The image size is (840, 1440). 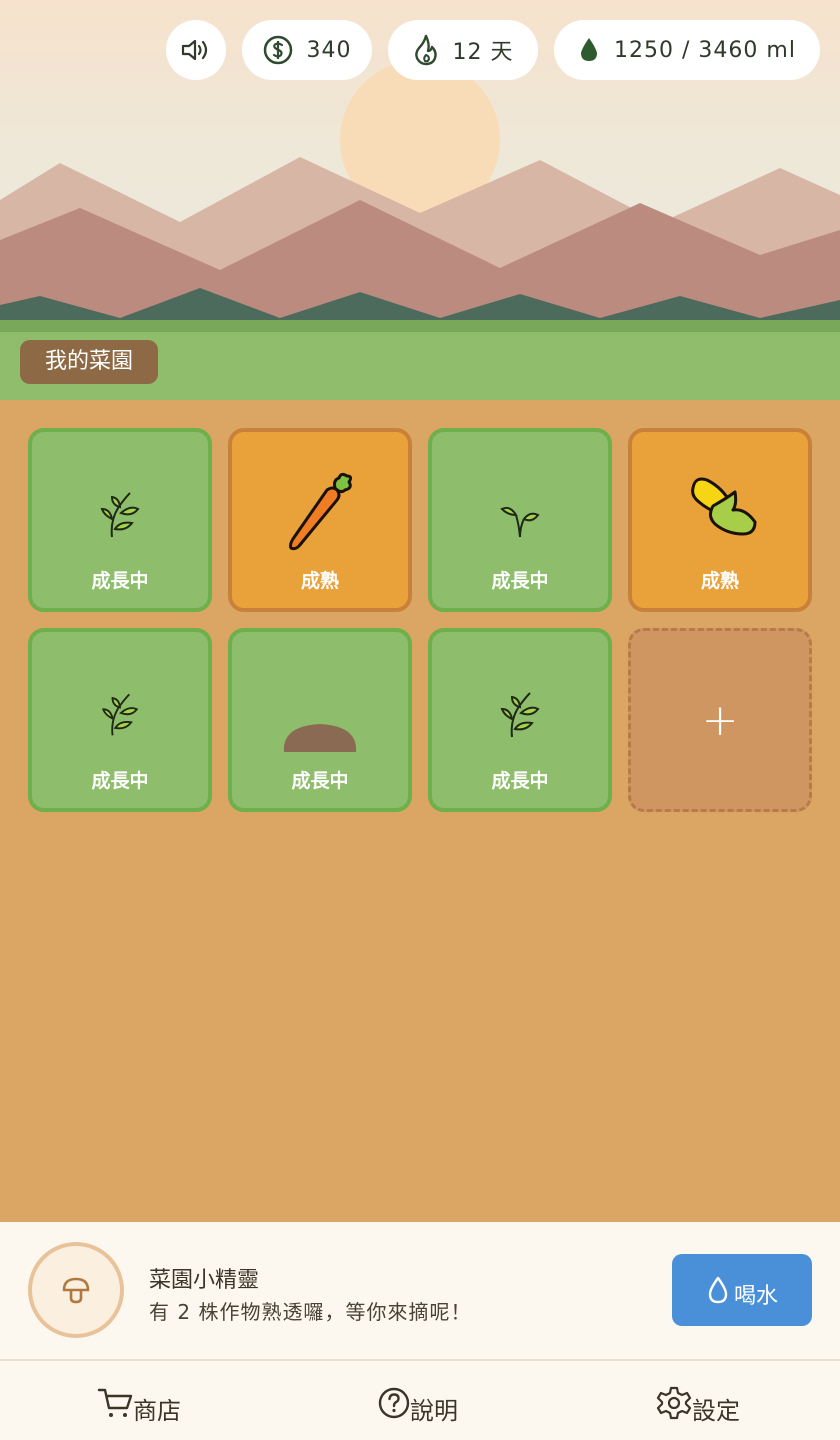 What do you see at coordinates (420, 1290) in the screenshot?
I see `fairy-message-card: 菜園小精靈 有 2 株作物熟透囉，等你來摘呢！ 喝水` at bounding box center [420, 1290].